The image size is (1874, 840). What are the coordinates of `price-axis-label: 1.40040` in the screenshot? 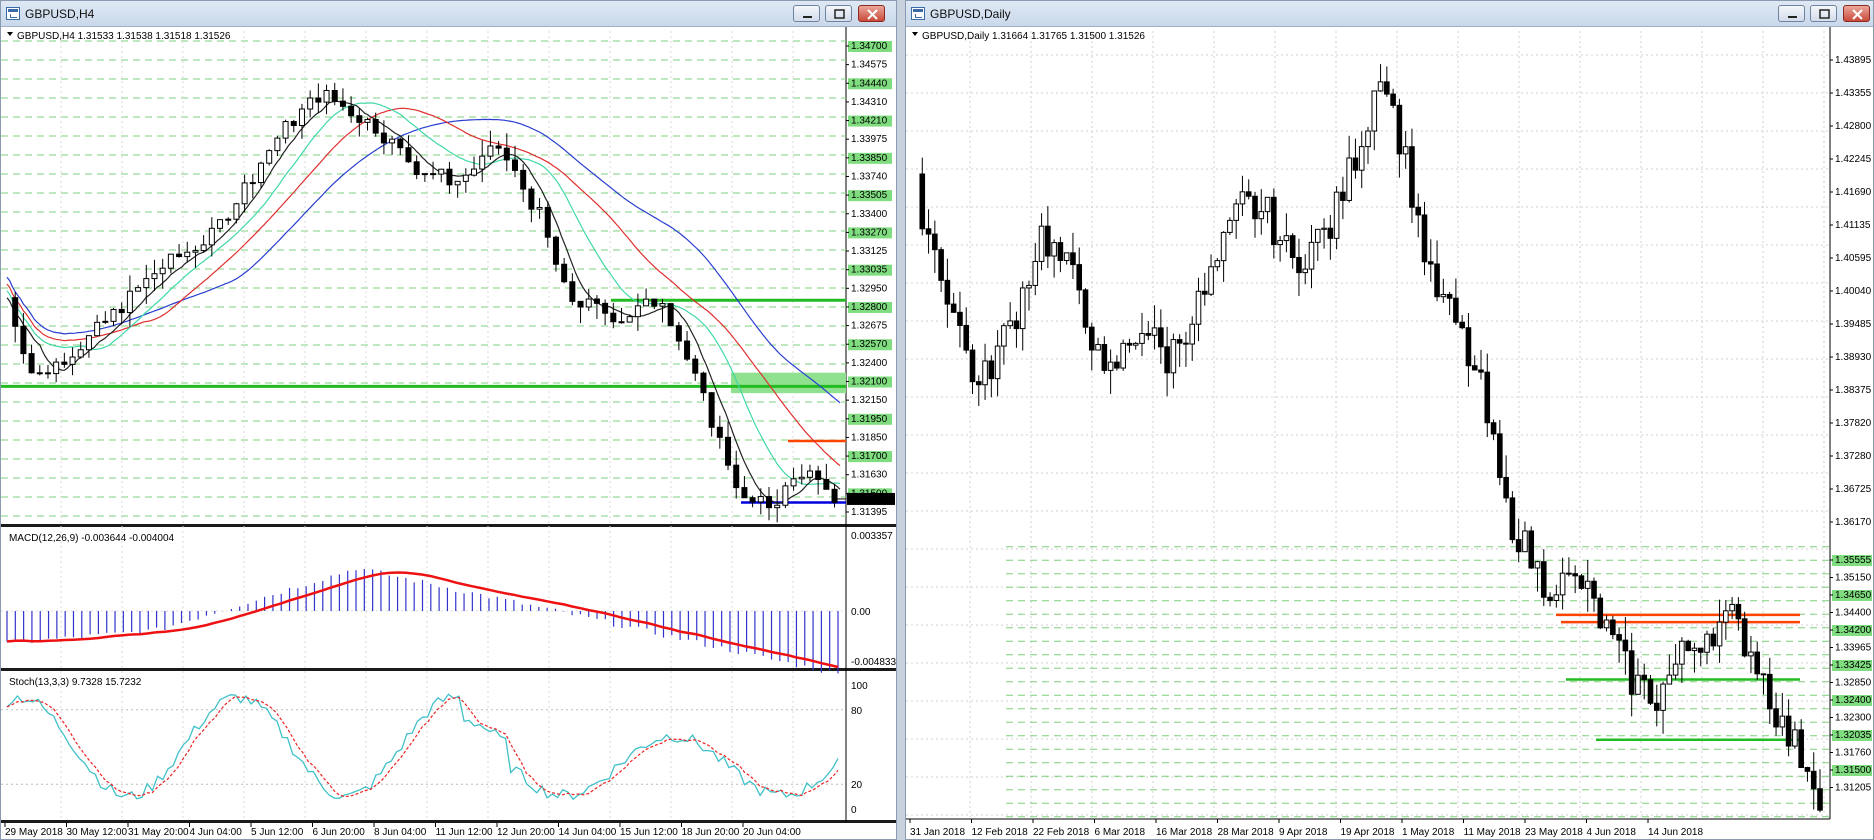 It's located at (1853, 291).